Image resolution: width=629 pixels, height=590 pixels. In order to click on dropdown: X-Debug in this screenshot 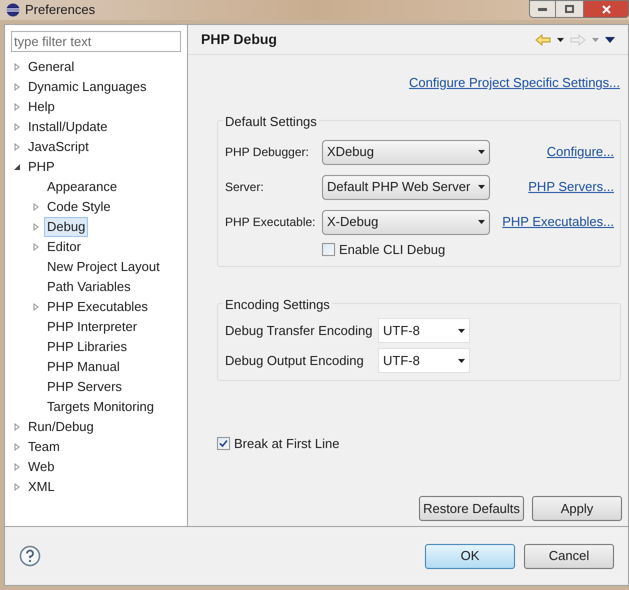, I will do `click(406, 222)`.